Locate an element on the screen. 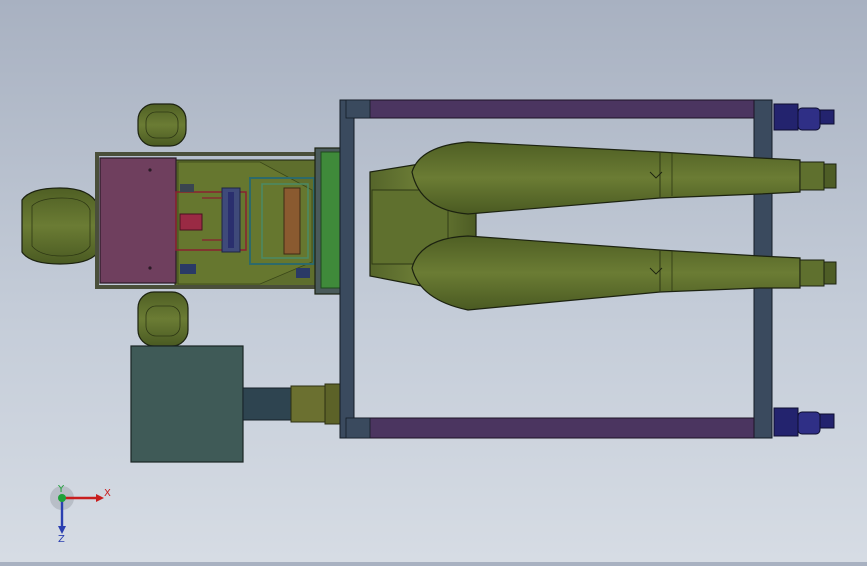  wheel-bottom is located at coordinates (163, 319).